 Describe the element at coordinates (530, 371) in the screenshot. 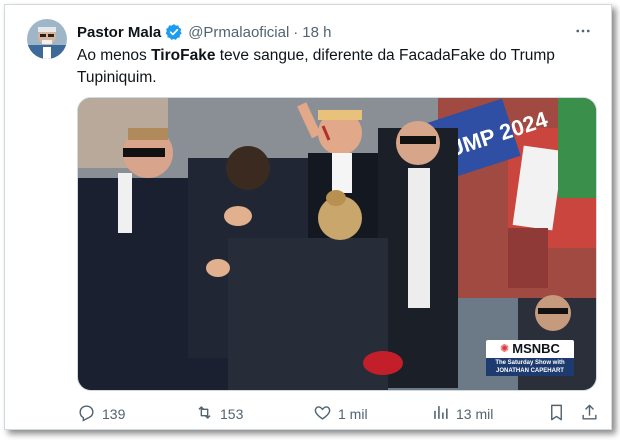

I see `show-title-line2: JONATHAN CAPEHART` at that location.